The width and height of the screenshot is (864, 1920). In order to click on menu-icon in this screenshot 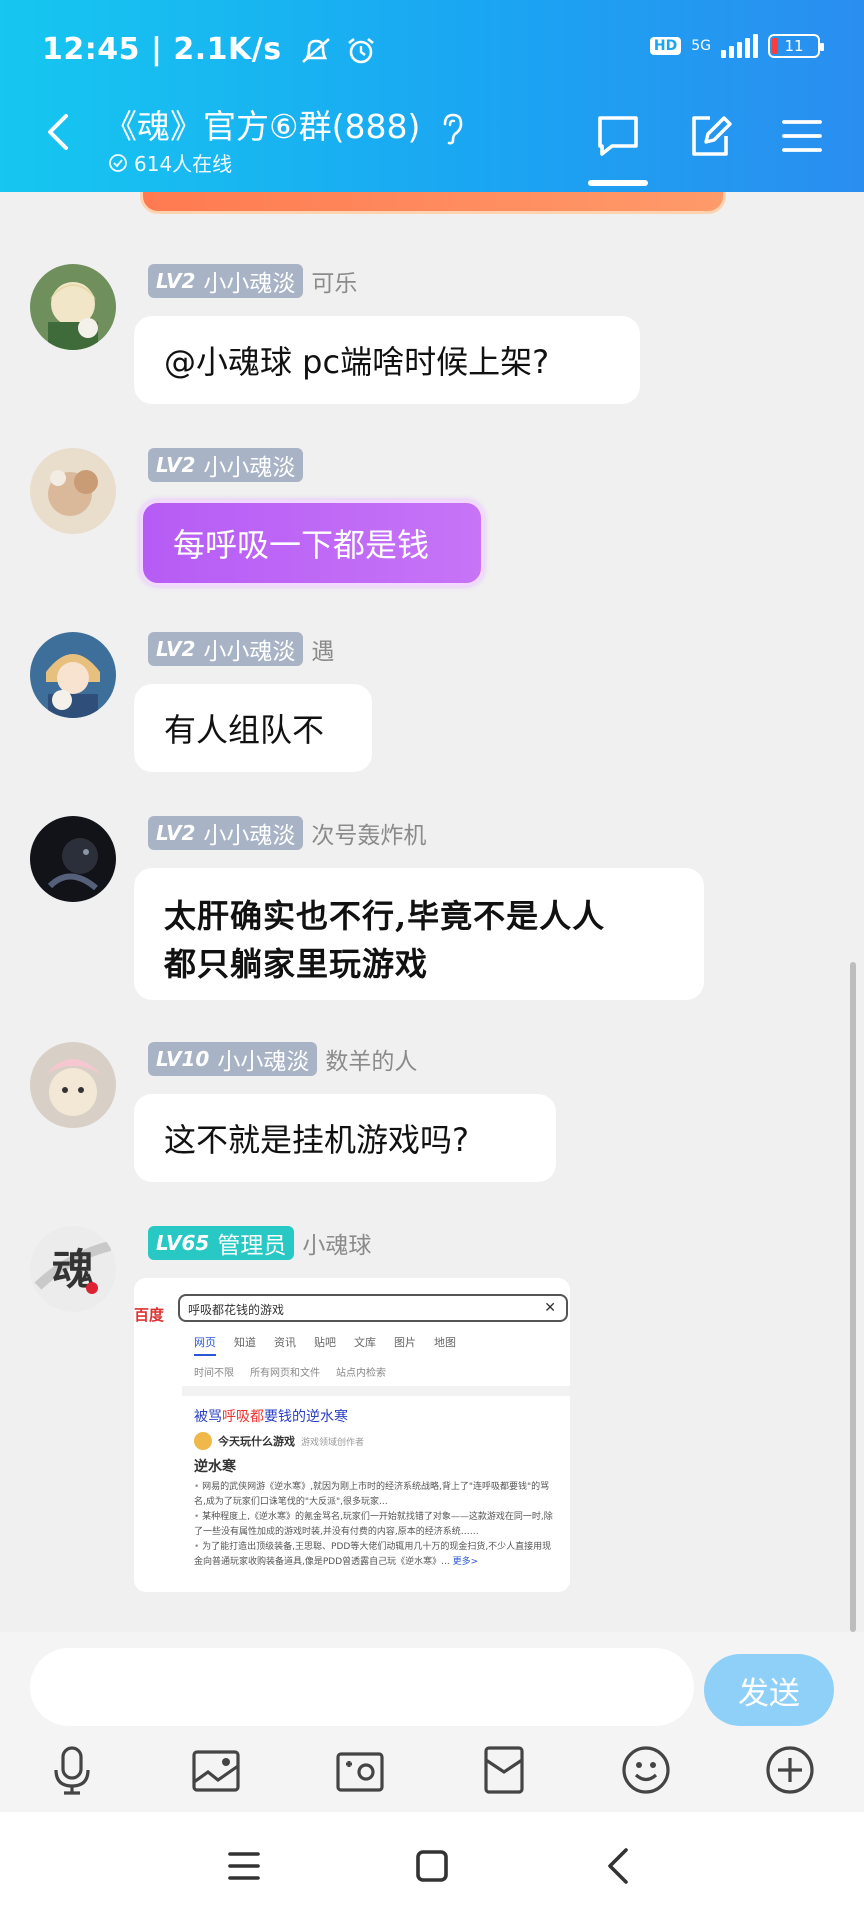, I will do `click(802, 136)`.